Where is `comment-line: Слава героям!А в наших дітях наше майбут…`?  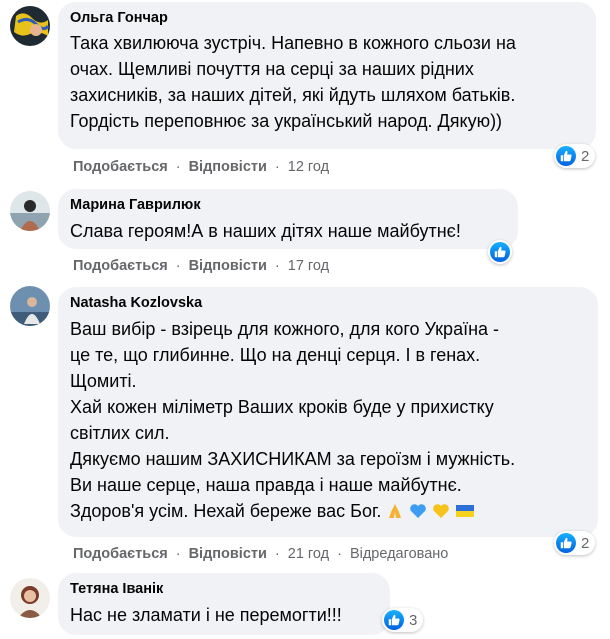
comment-line: Слава героям!А в наших дітях наше майбут… is located at coordinates (265, 231).